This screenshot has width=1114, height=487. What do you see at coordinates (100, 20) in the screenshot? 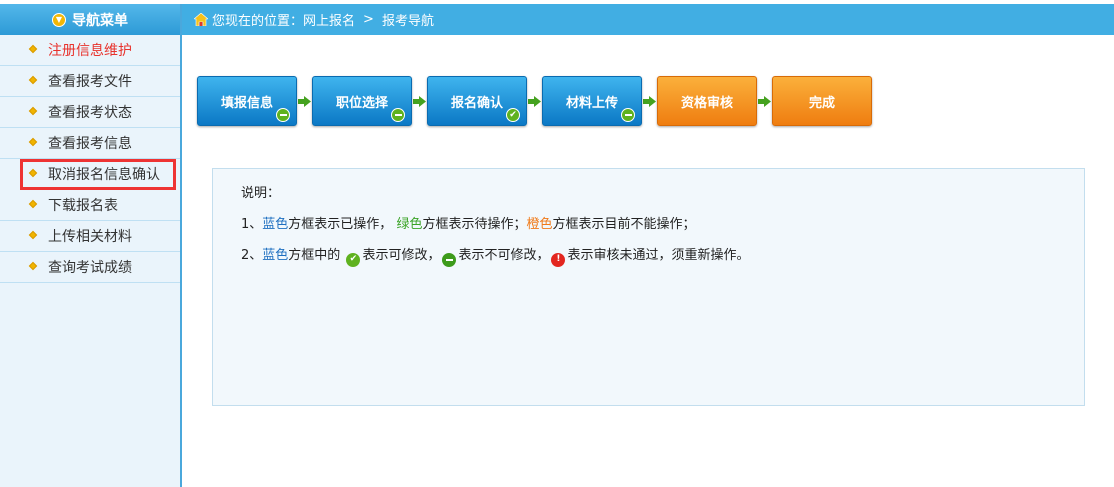
I see `nav-title: 导航菜单` at bounding box center [100, 20].